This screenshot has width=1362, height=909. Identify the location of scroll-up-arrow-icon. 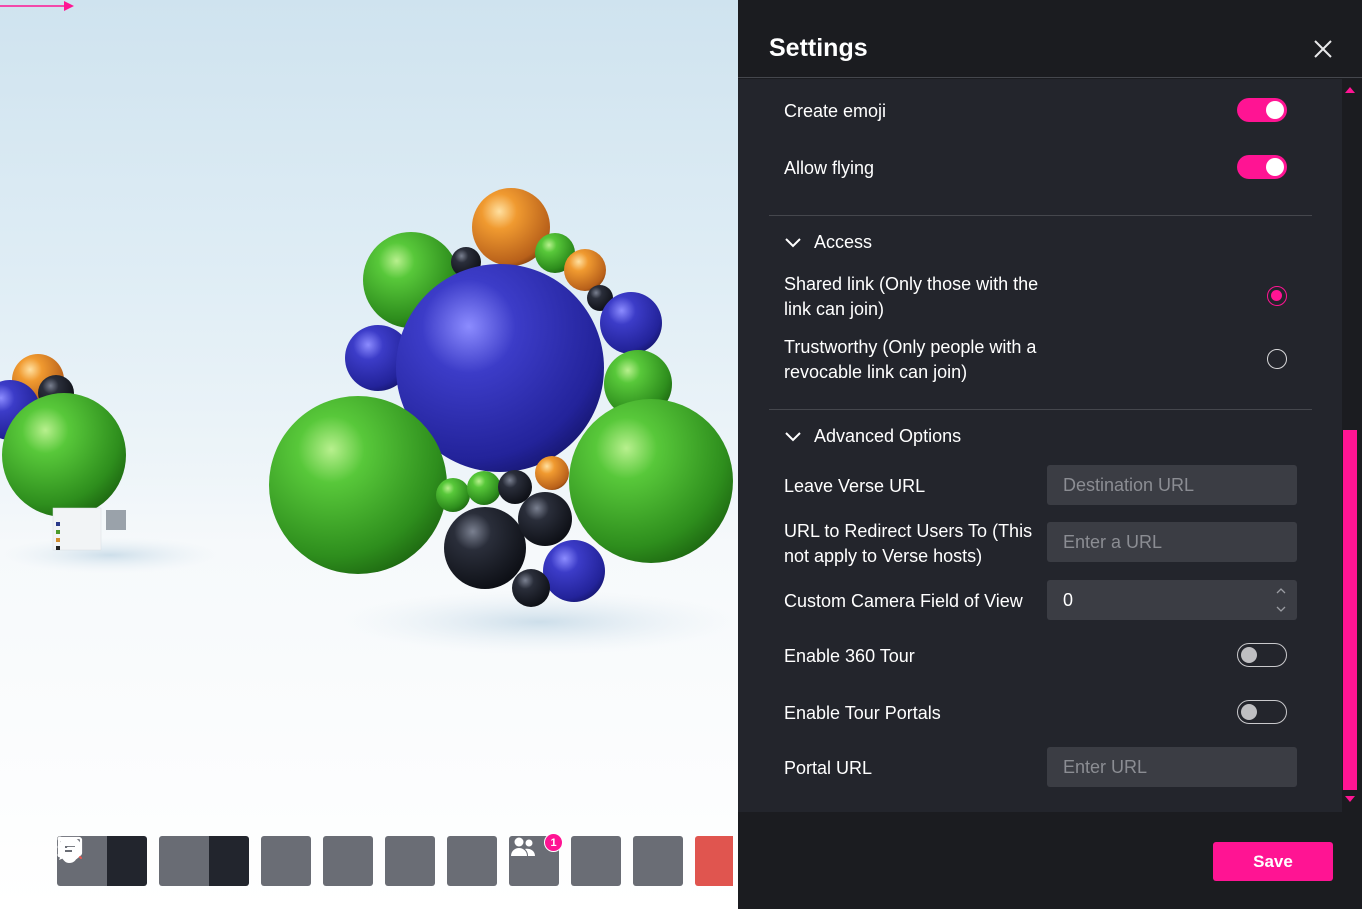
(1350, 90).